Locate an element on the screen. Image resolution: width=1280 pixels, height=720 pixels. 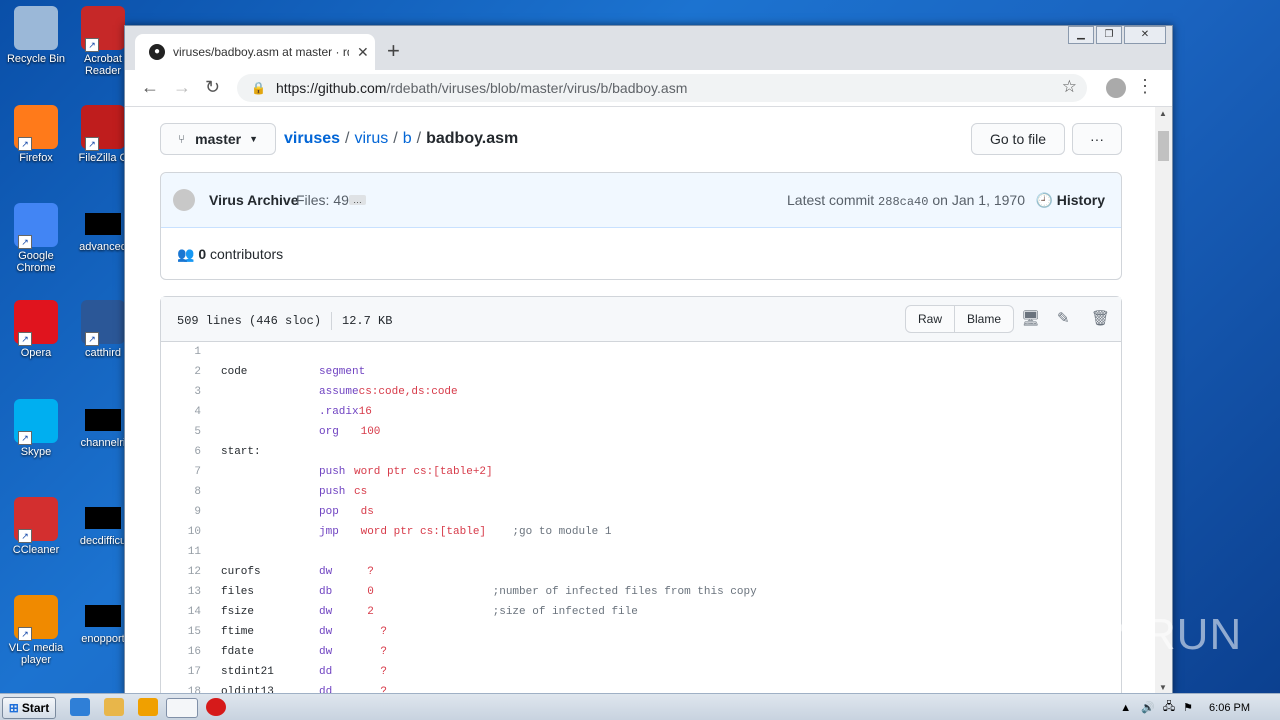
word-doc-icon: ↗ is located at coordinates (103, 323).